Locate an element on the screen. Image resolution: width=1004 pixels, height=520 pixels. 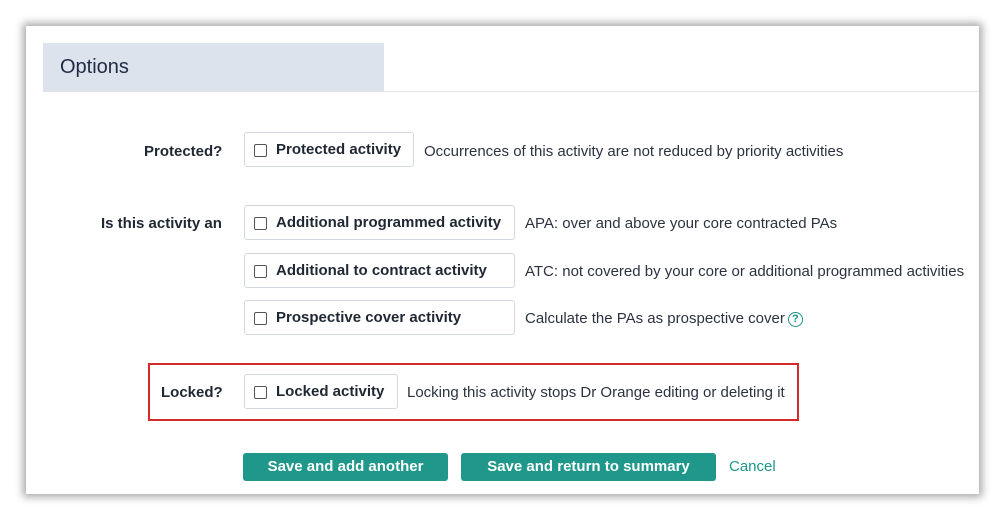
save-and-add-another-button: Save and add another is located at coordinates (345, 467).